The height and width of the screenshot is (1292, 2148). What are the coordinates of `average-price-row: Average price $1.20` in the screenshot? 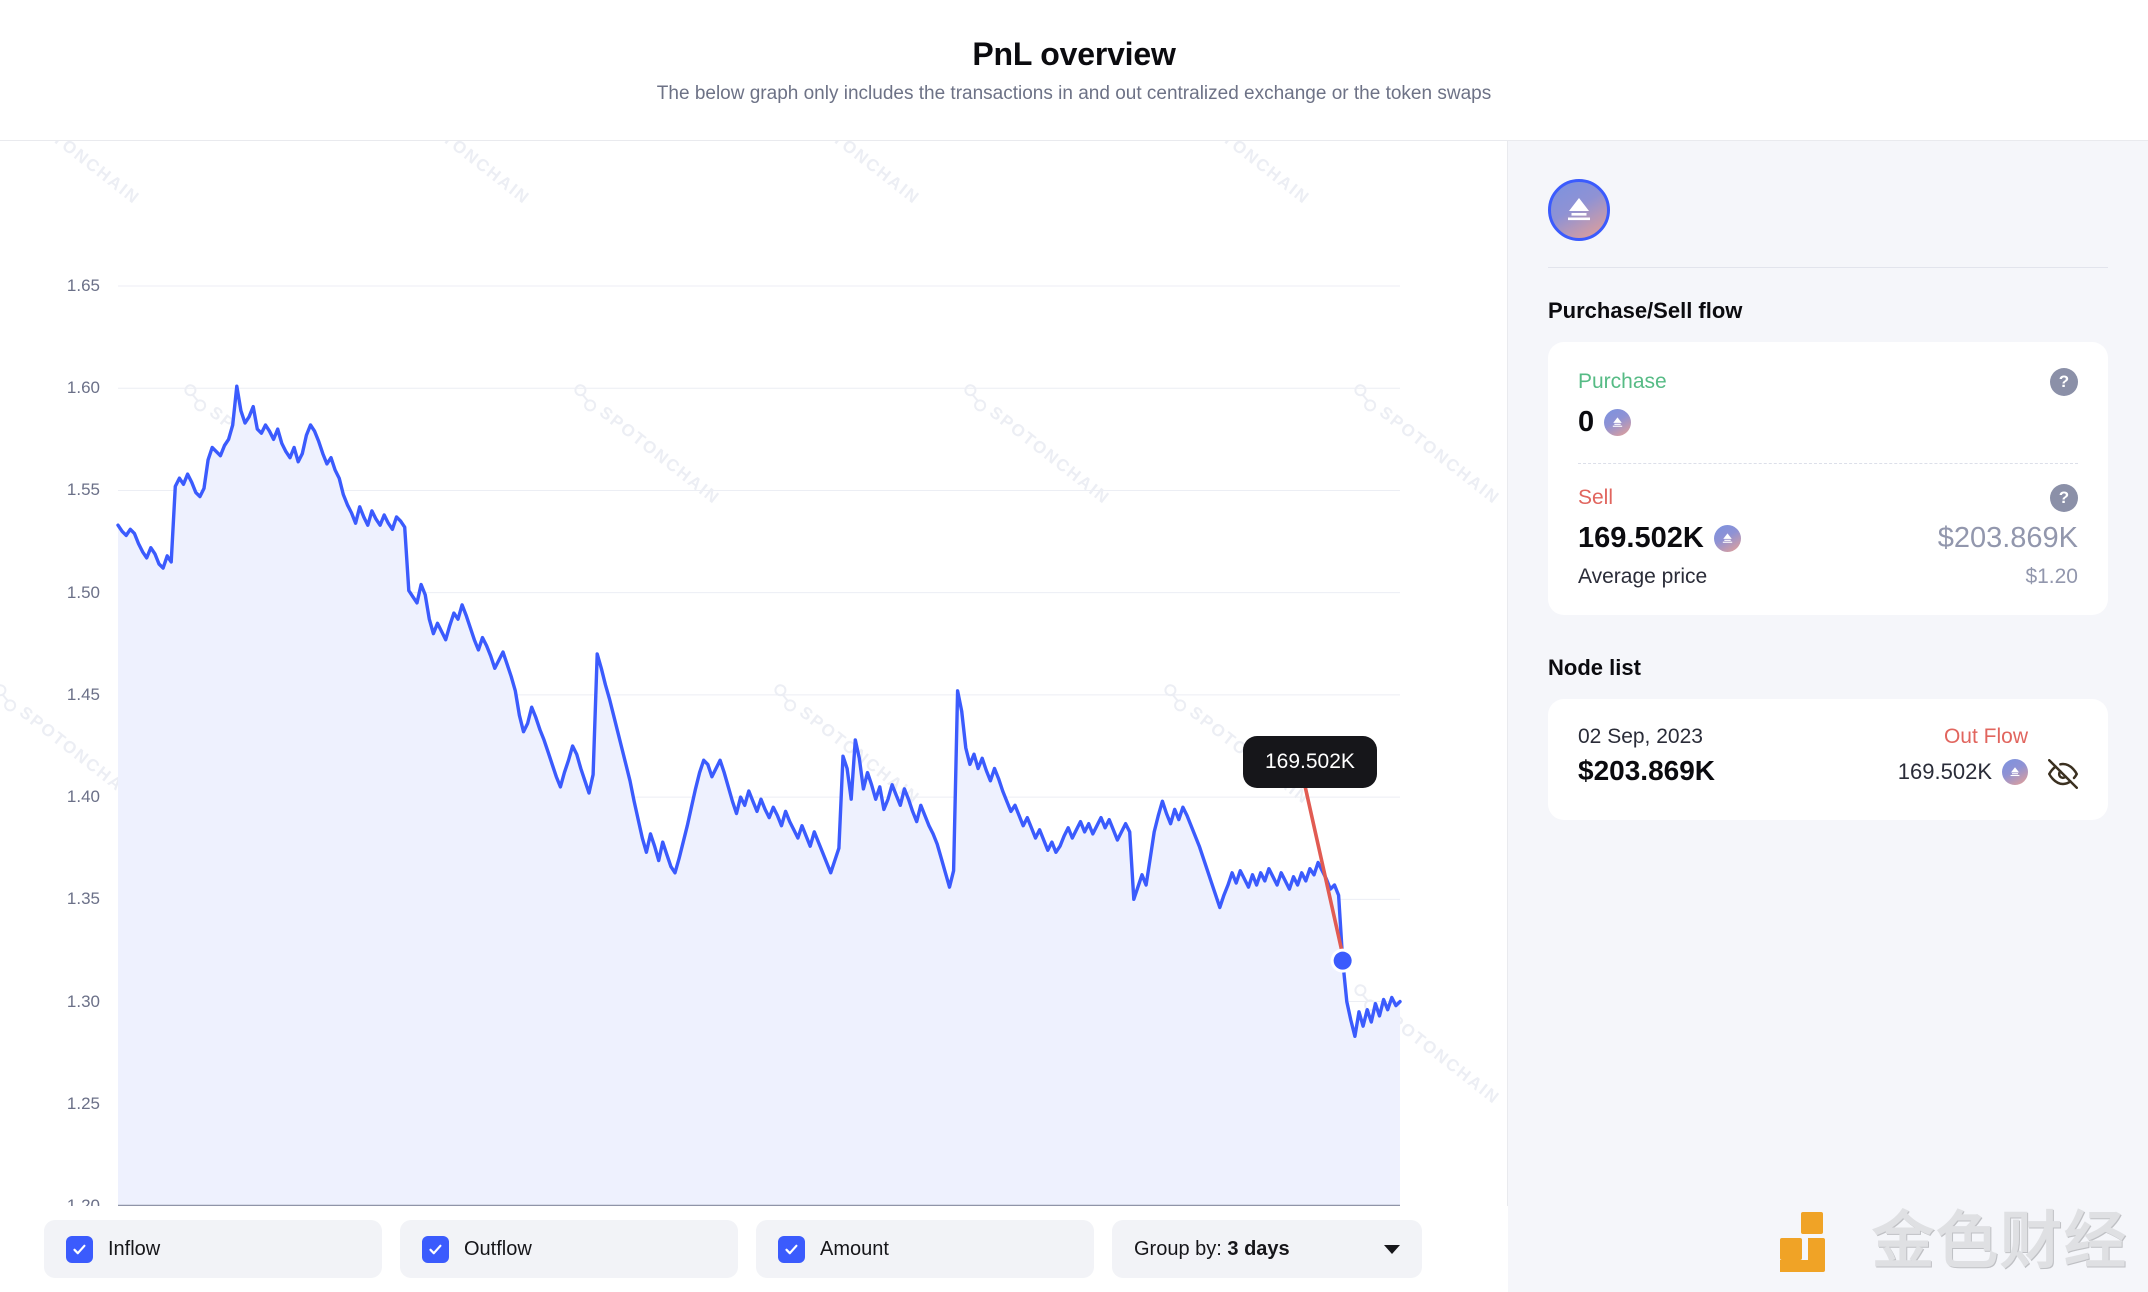 It's located at (1828, 577).